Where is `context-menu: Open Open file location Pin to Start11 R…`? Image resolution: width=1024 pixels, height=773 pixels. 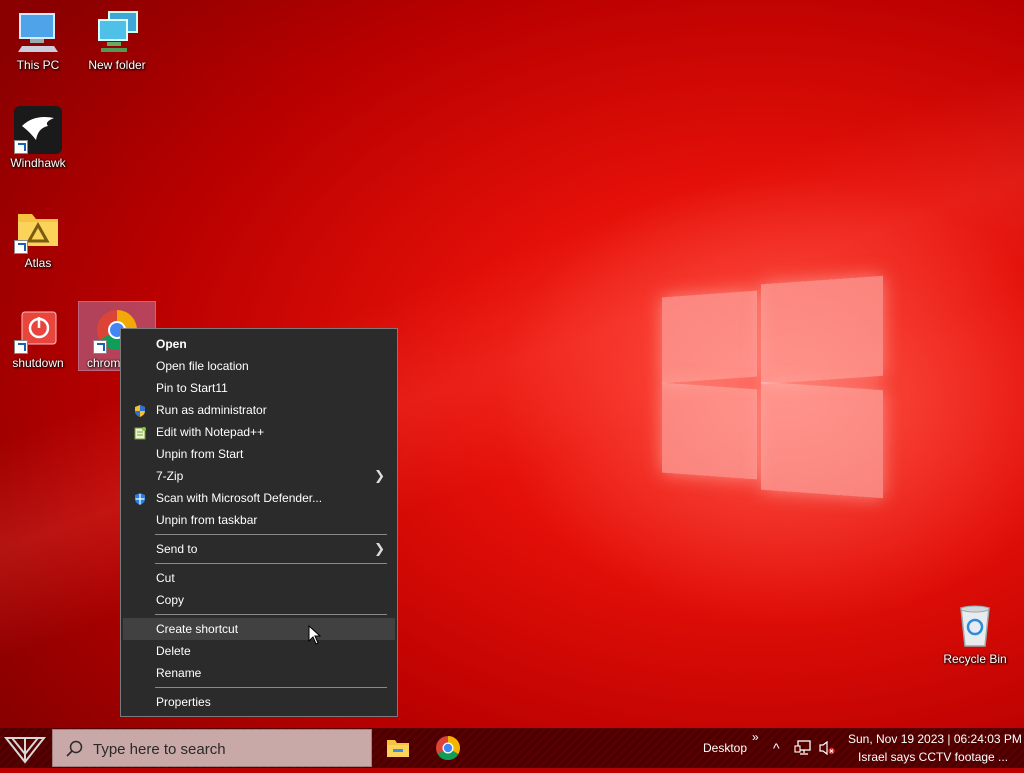 context-menu: Open Open file location Pin to Start11 R… is located at coordinates (259, 522).